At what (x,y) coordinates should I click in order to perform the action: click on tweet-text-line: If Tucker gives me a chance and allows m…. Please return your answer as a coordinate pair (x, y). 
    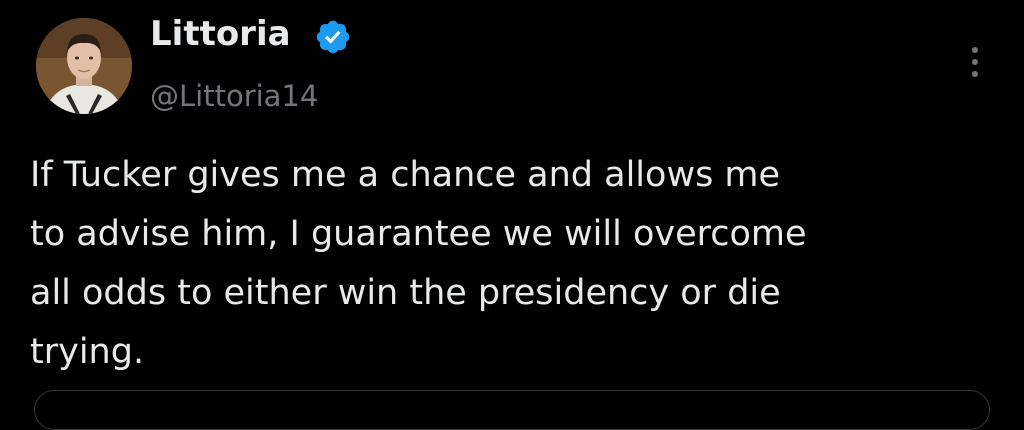
    Looking at the image, I should click on (405, 175).